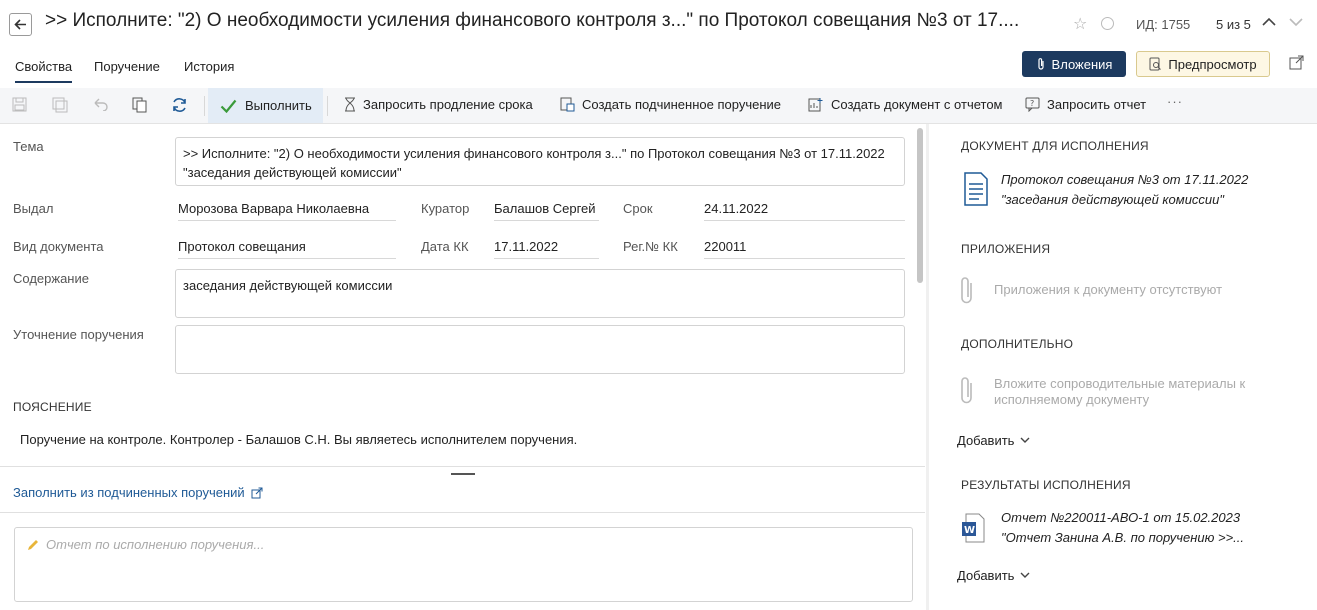 This screenshot has width=1317, height=610. I want to click on word-doc-icon: W, so click(973, 529).